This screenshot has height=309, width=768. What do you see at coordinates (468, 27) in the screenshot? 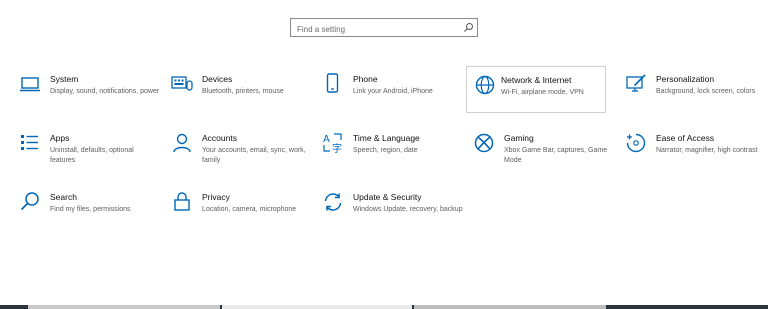
I see `search-icon` at bounding box center [468, 27].